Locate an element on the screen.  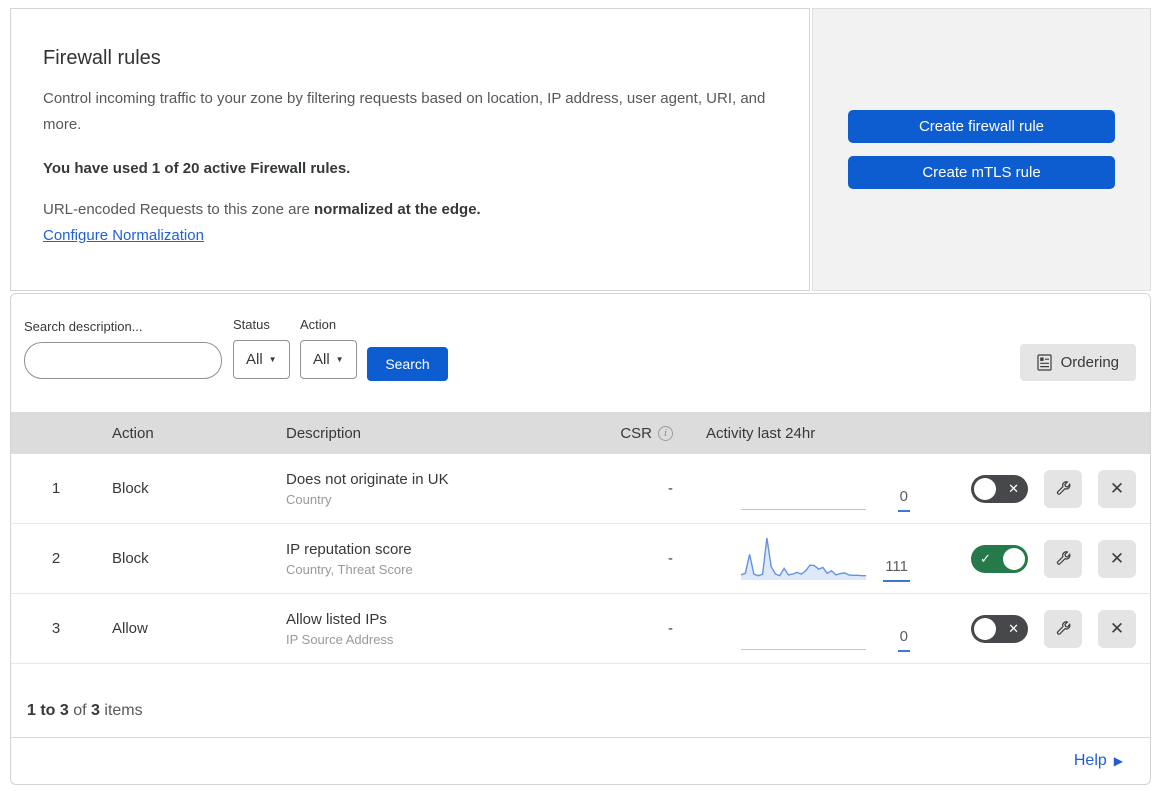
search-box is located at coordinates (125, 360).